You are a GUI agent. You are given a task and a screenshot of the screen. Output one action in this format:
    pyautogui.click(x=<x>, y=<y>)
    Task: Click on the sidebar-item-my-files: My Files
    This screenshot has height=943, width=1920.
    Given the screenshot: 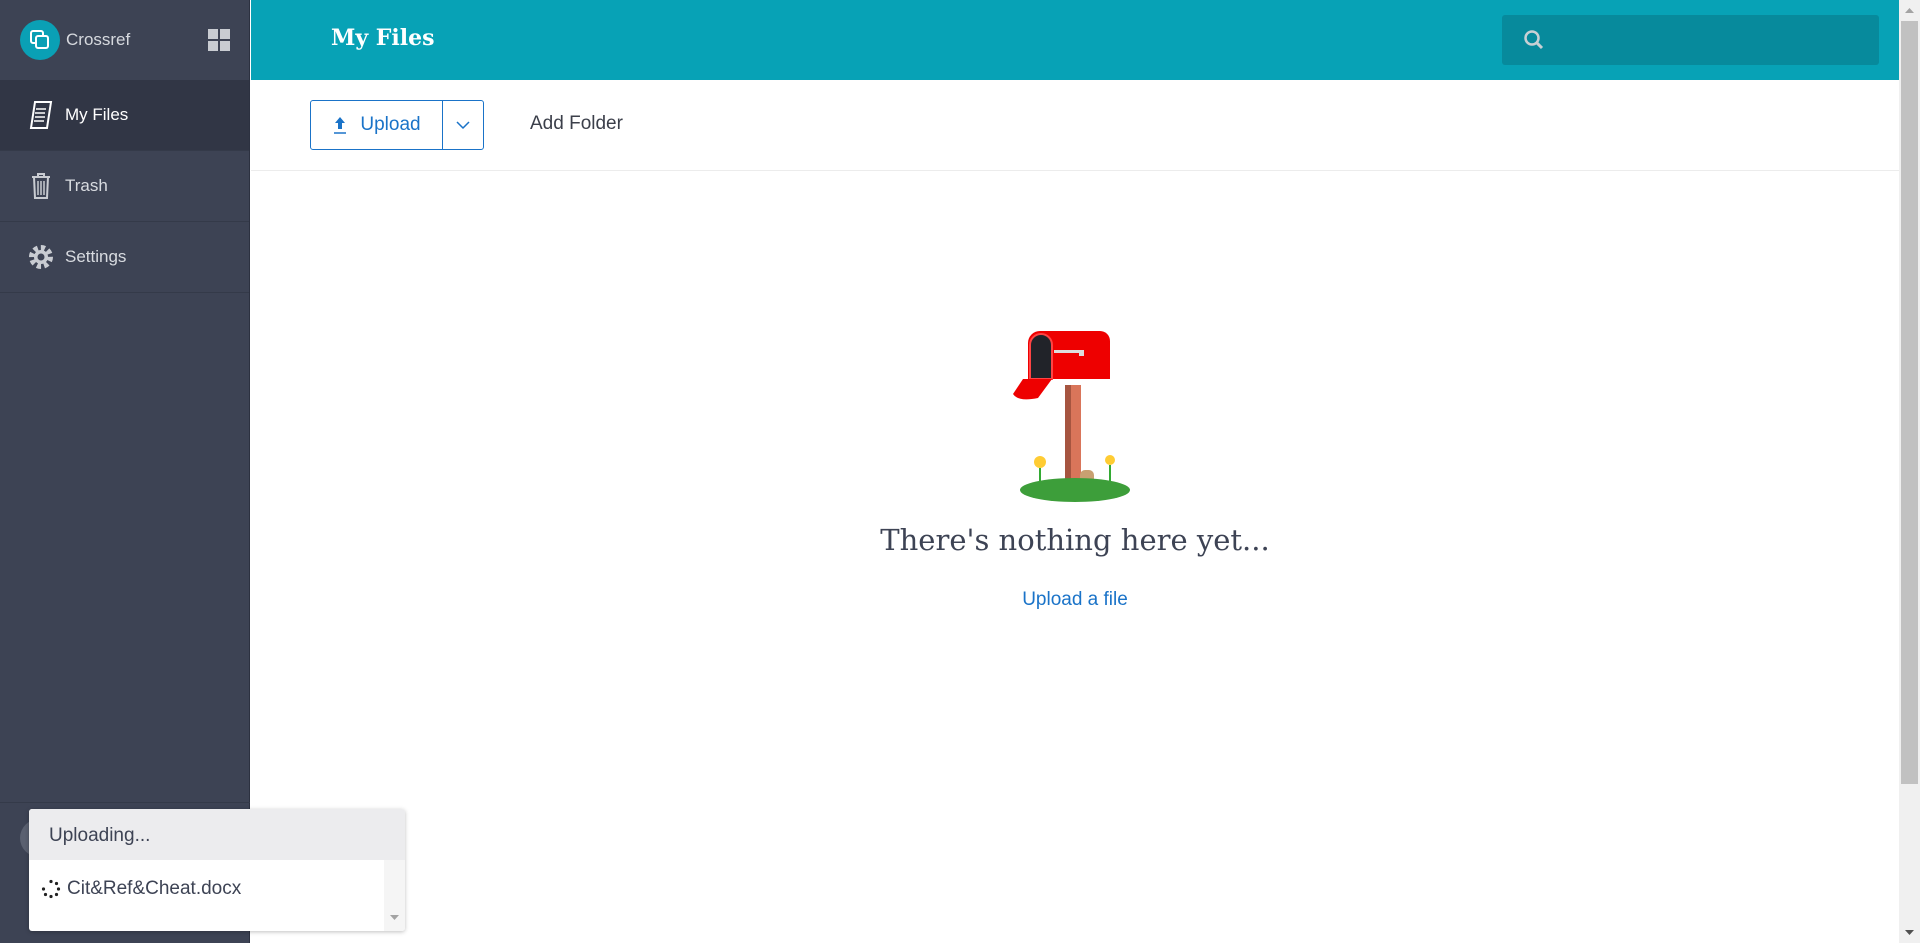 What is the action you would take?
    pyautogui.click(x=124, y=115)
    